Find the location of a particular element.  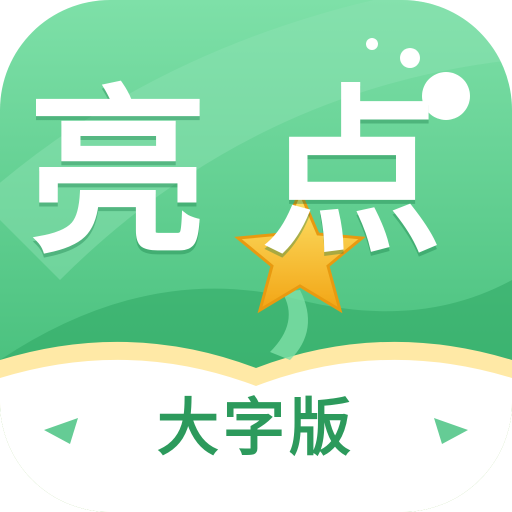

title-char-dian: 点 is located at coordinates (352, 174).